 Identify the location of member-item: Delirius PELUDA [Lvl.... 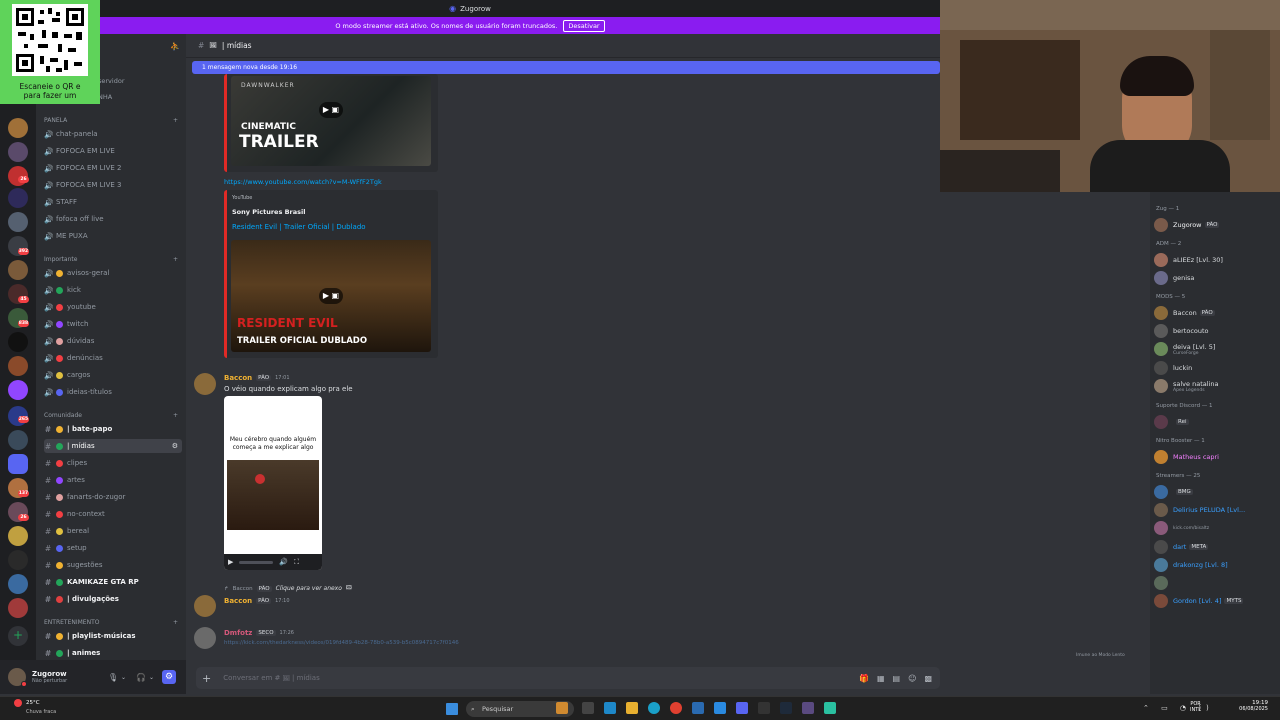
(1216, 510).